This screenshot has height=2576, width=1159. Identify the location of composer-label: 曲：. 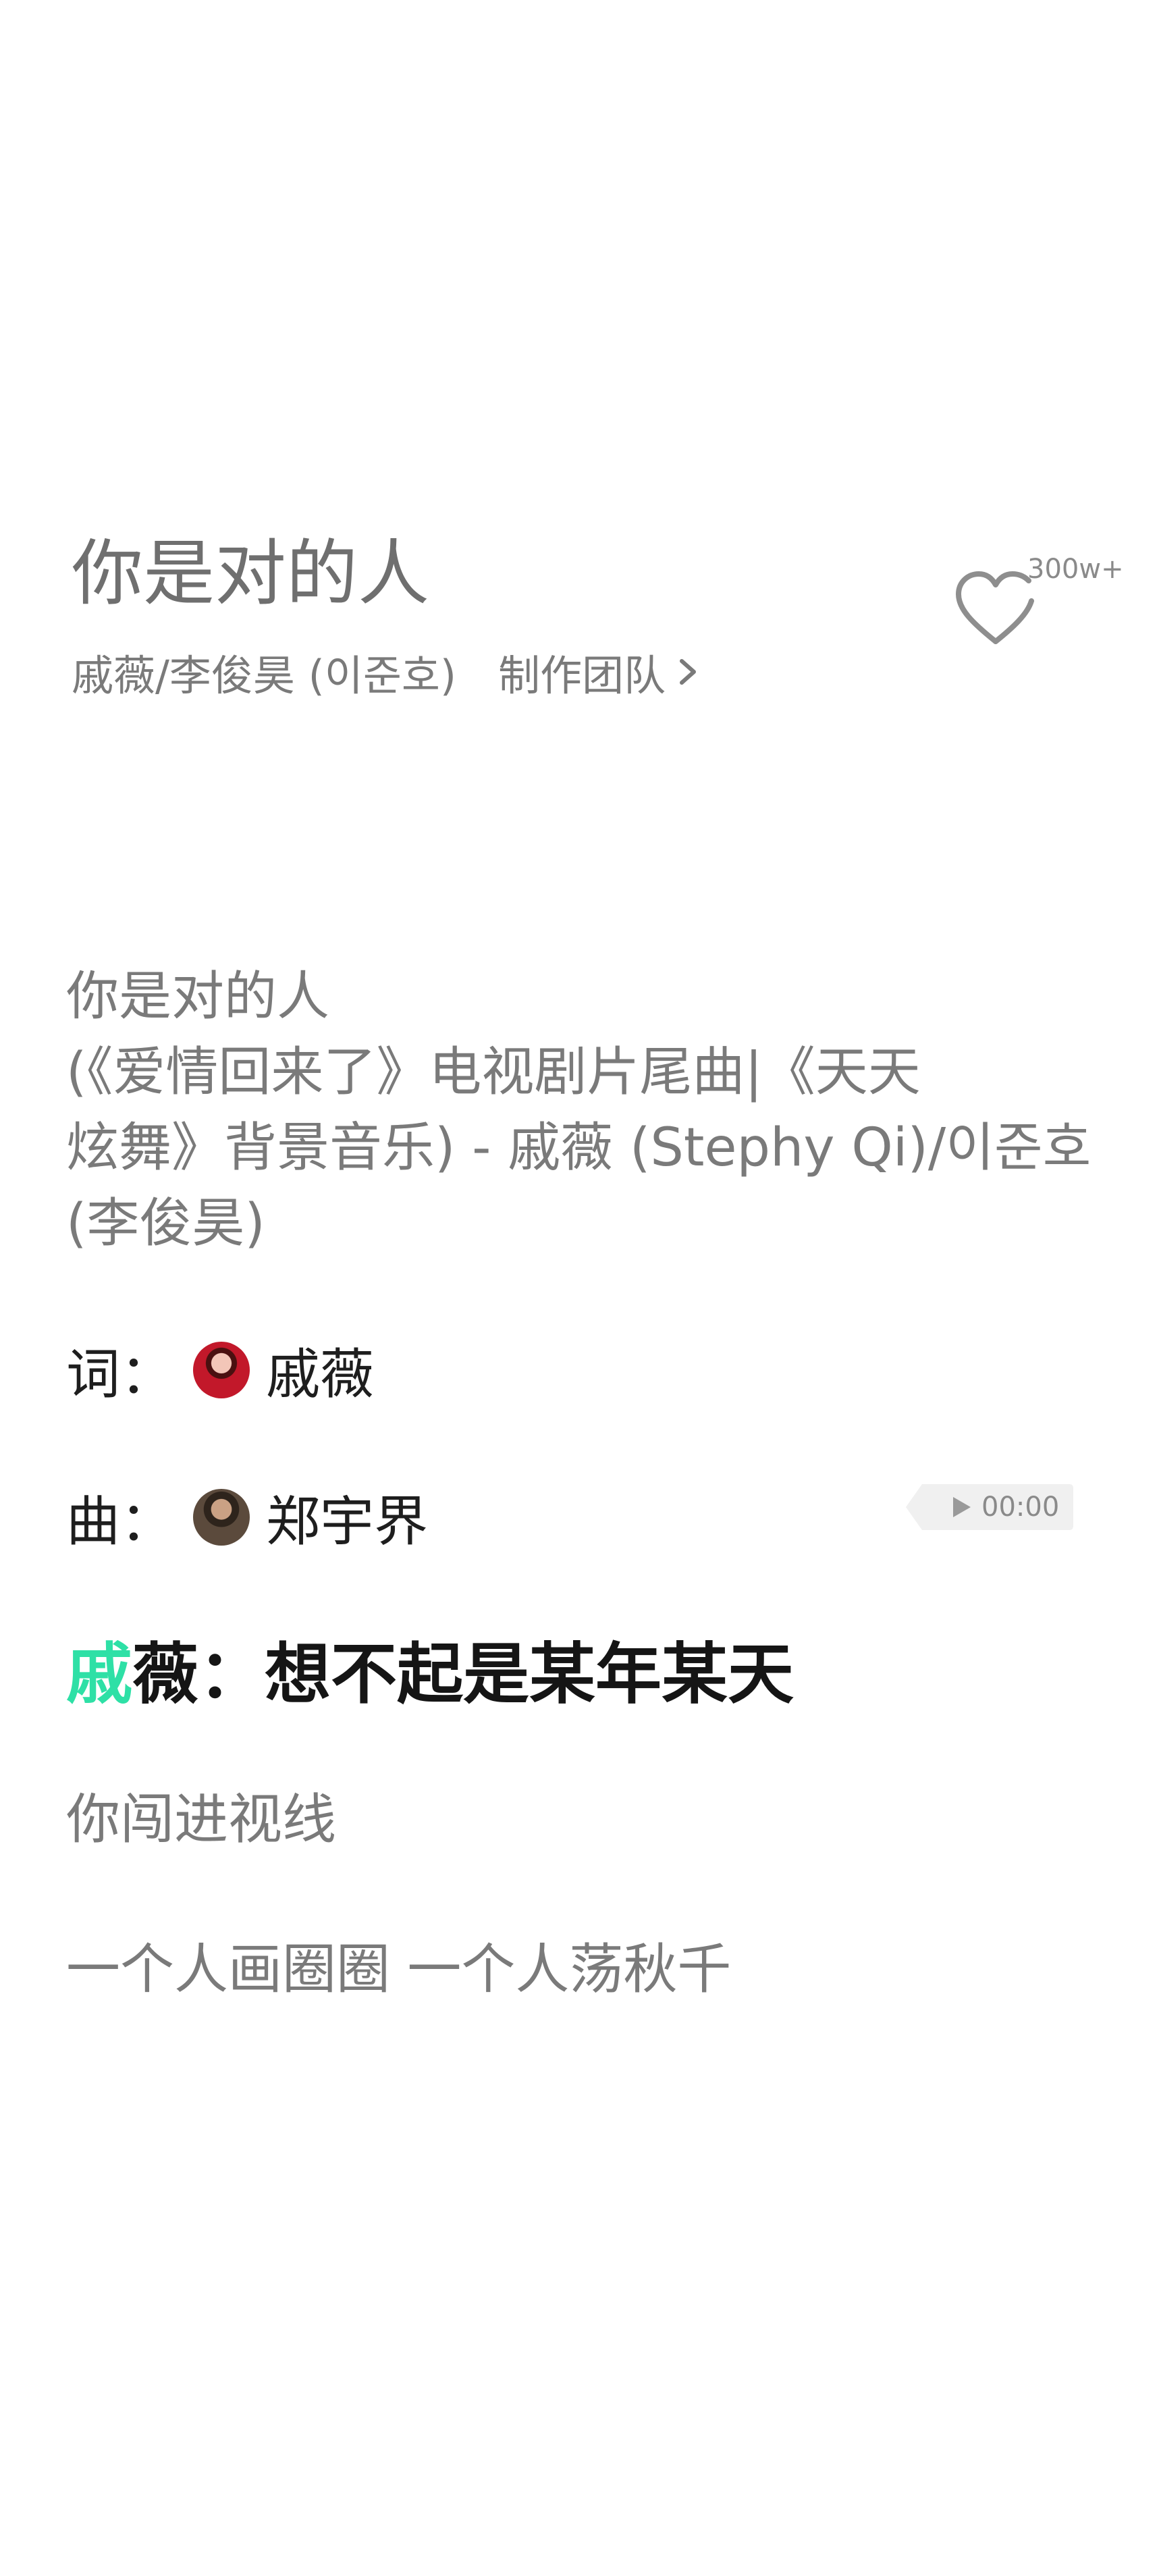
(120, 1521).